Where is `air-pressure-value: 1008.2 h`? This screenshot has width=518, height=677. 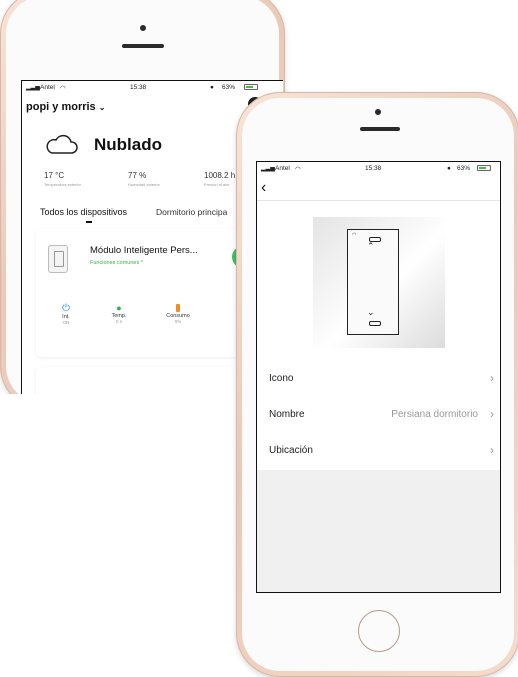
air-pressure-value: 1008.2 h is located at coordinates (220, 175).